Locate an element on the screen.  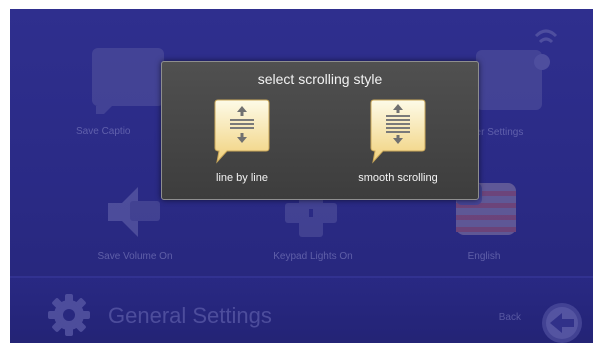
tile-label: Save Captio is located at coordinates (103, 131).